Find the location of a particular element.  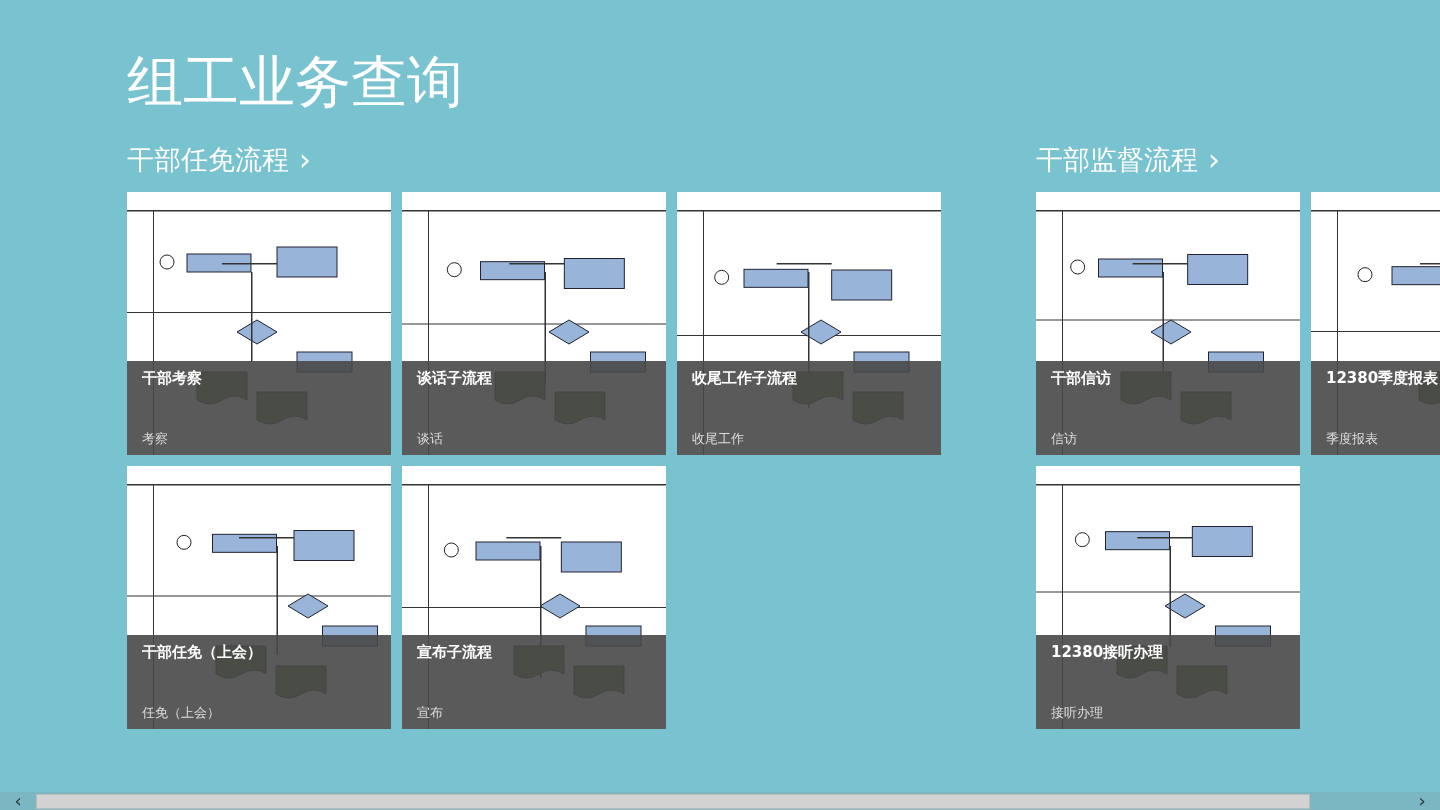

scroll-thumb is located at coordinates (673, 801).